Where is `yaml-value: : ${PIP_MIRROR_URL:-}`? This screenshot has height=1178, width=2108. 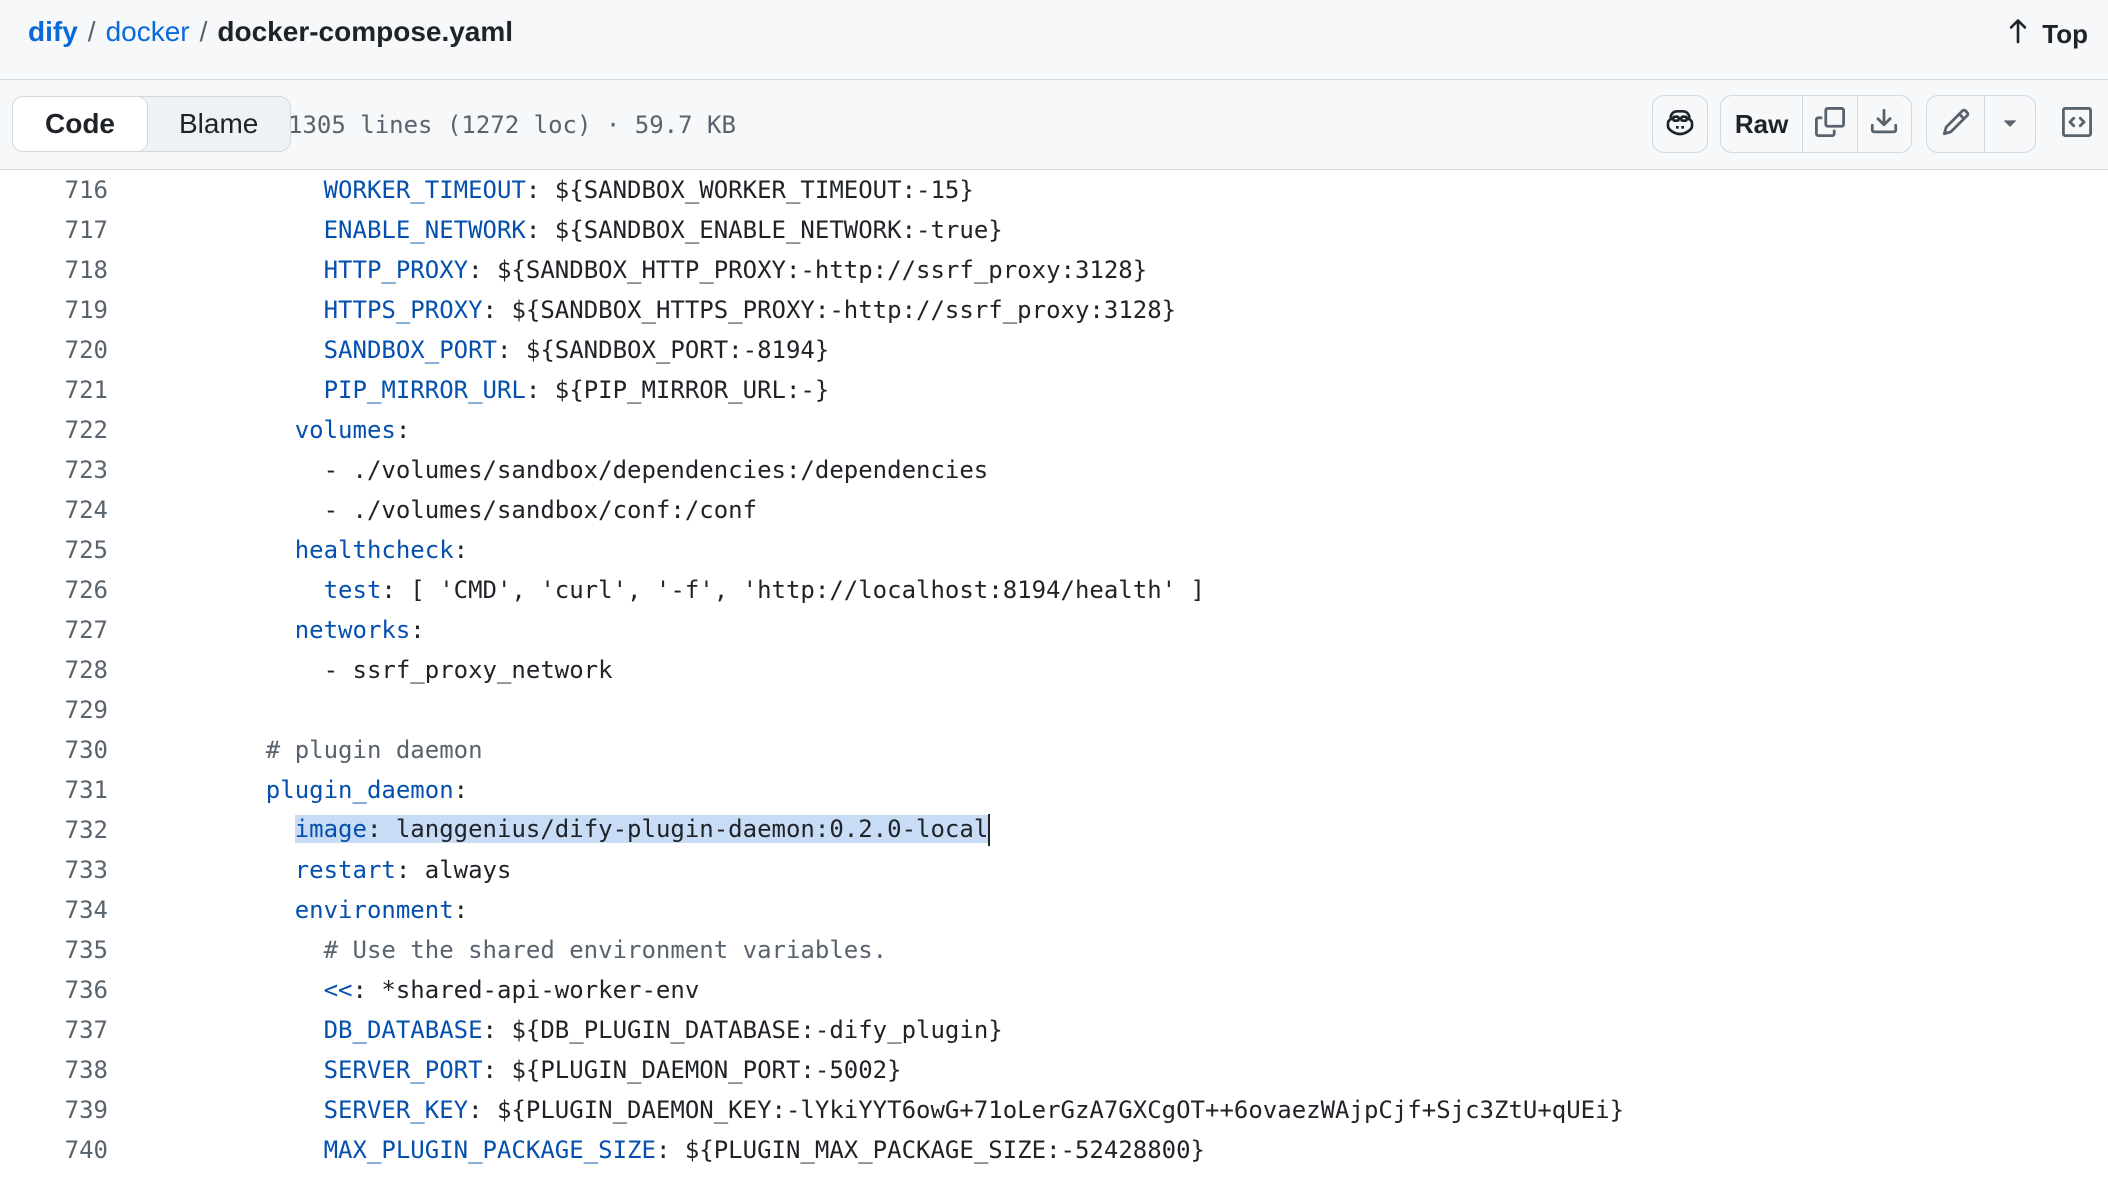 yaml-value: : ${PIP_MIRROR_URL:-} is located at coordinates (677, 390).